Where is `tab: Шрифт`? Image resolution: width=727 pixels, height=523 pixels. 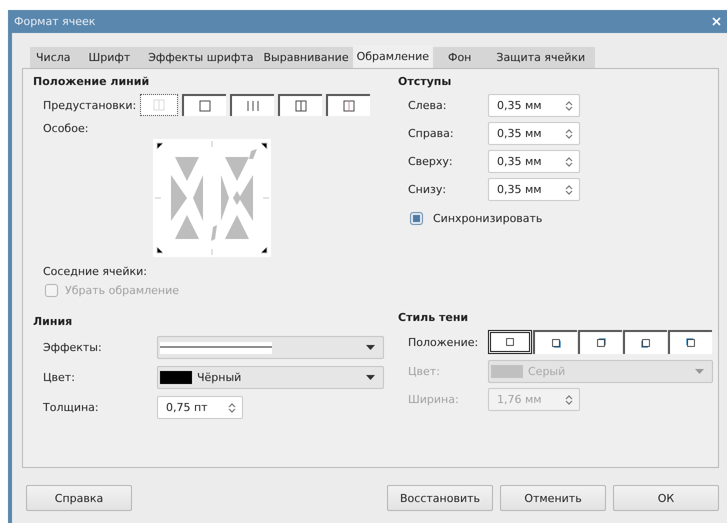
tab: Шрифт is located at coordinates (109, 57).